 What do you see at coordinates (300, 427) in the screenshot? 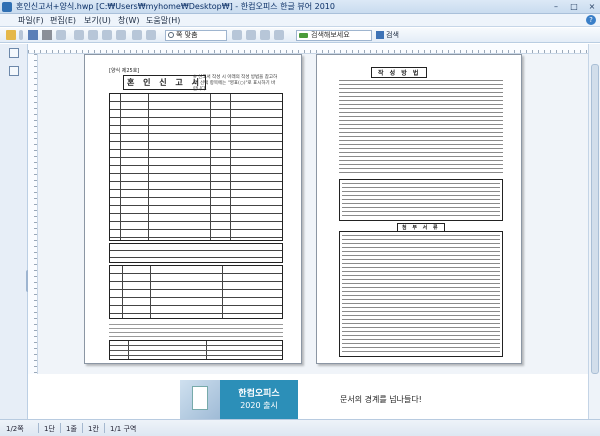
I see `status-bar: 1/2쪽 1단 1줄 1칸 1/1 구역` at bounding box center [300, 427].